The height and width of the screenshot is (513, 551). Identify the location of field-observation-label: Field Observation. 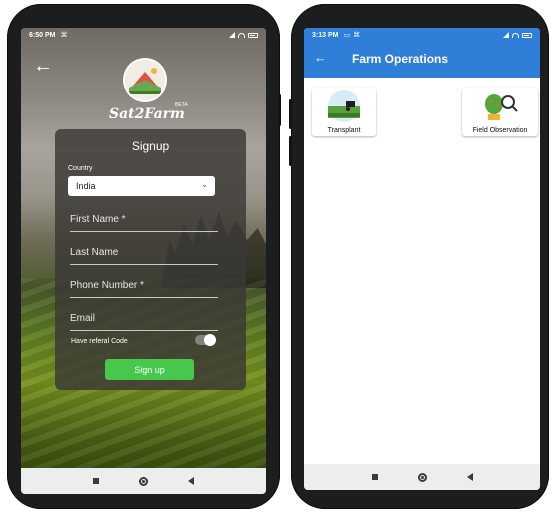
(500, 130).